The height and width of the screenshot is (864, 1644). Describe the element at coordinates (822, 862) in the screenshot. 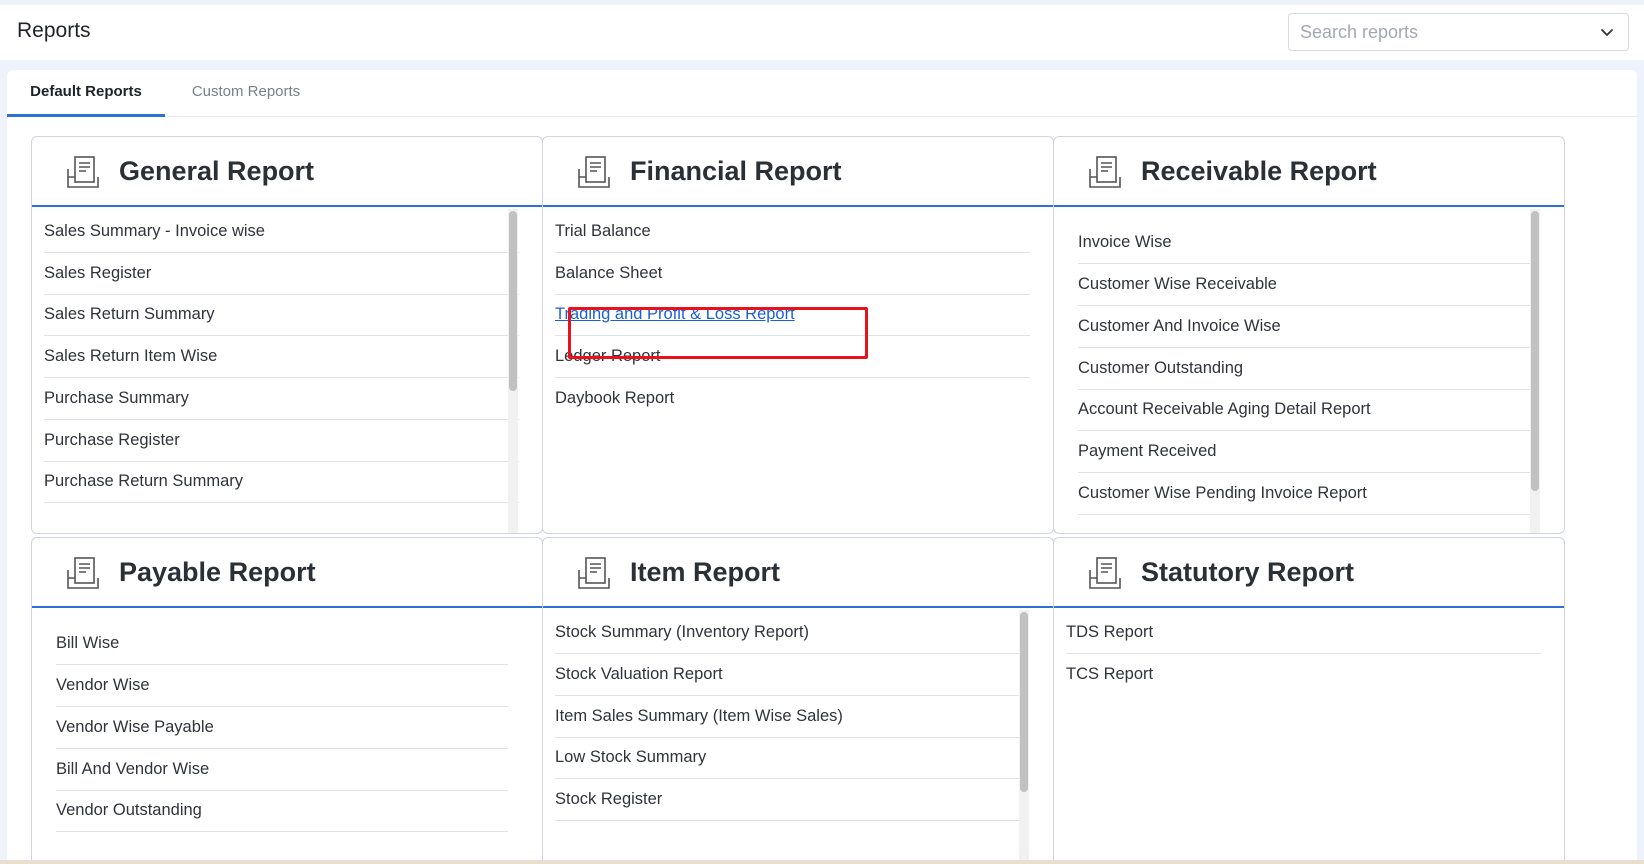

I see `bottom-edge` at that location.